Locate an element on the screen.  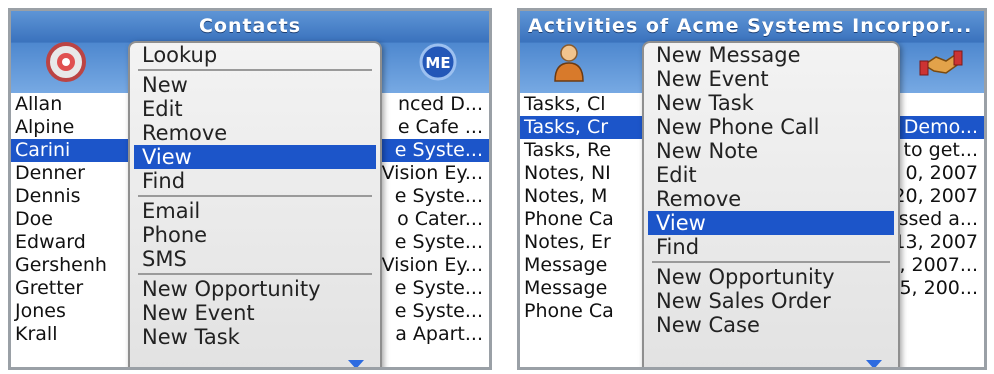
contacts-title: Contacts is located at coordinates (250, 26).